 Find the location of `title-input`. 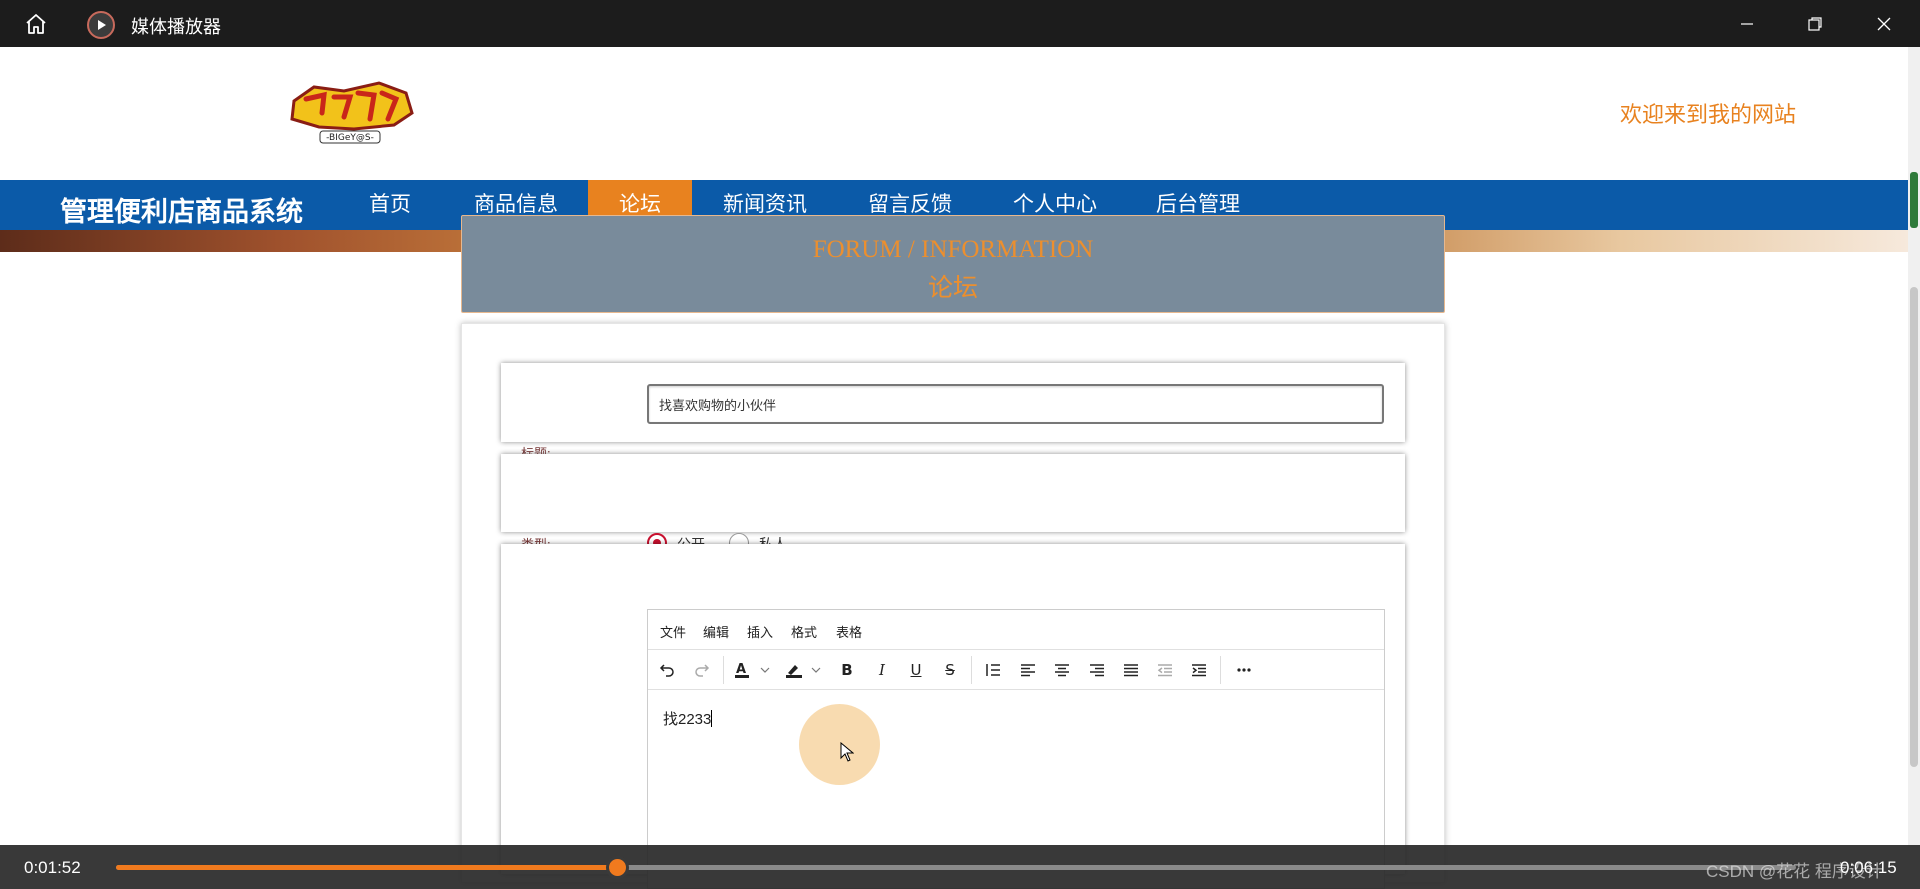

title-input is located at coordinates (1015, 404).